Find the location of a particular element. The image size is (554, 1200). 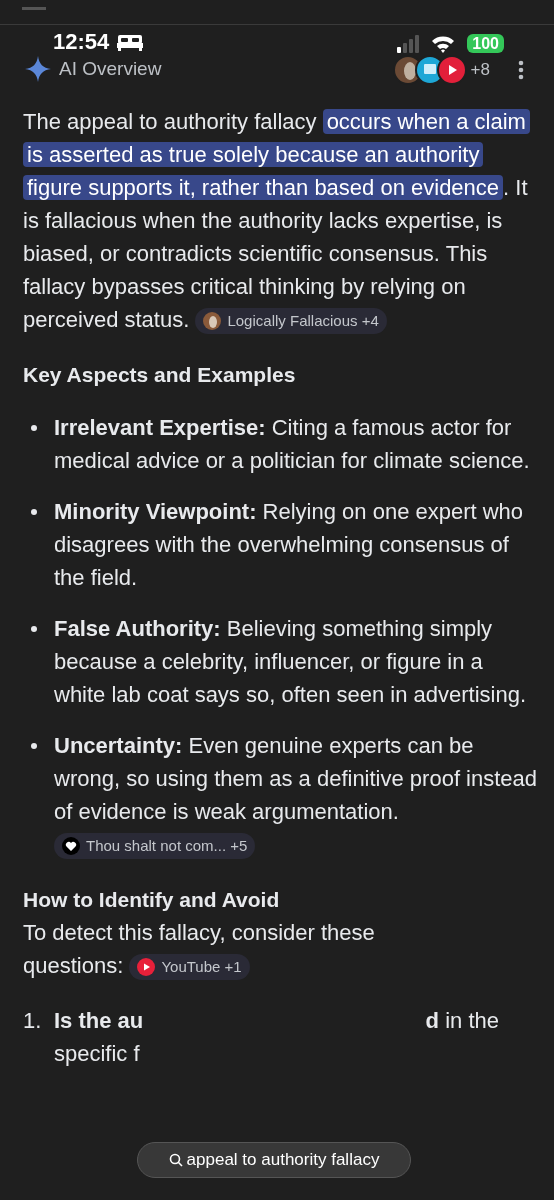

search-pill: appeal to authority fallacy is located at coordinates (274, 1160).